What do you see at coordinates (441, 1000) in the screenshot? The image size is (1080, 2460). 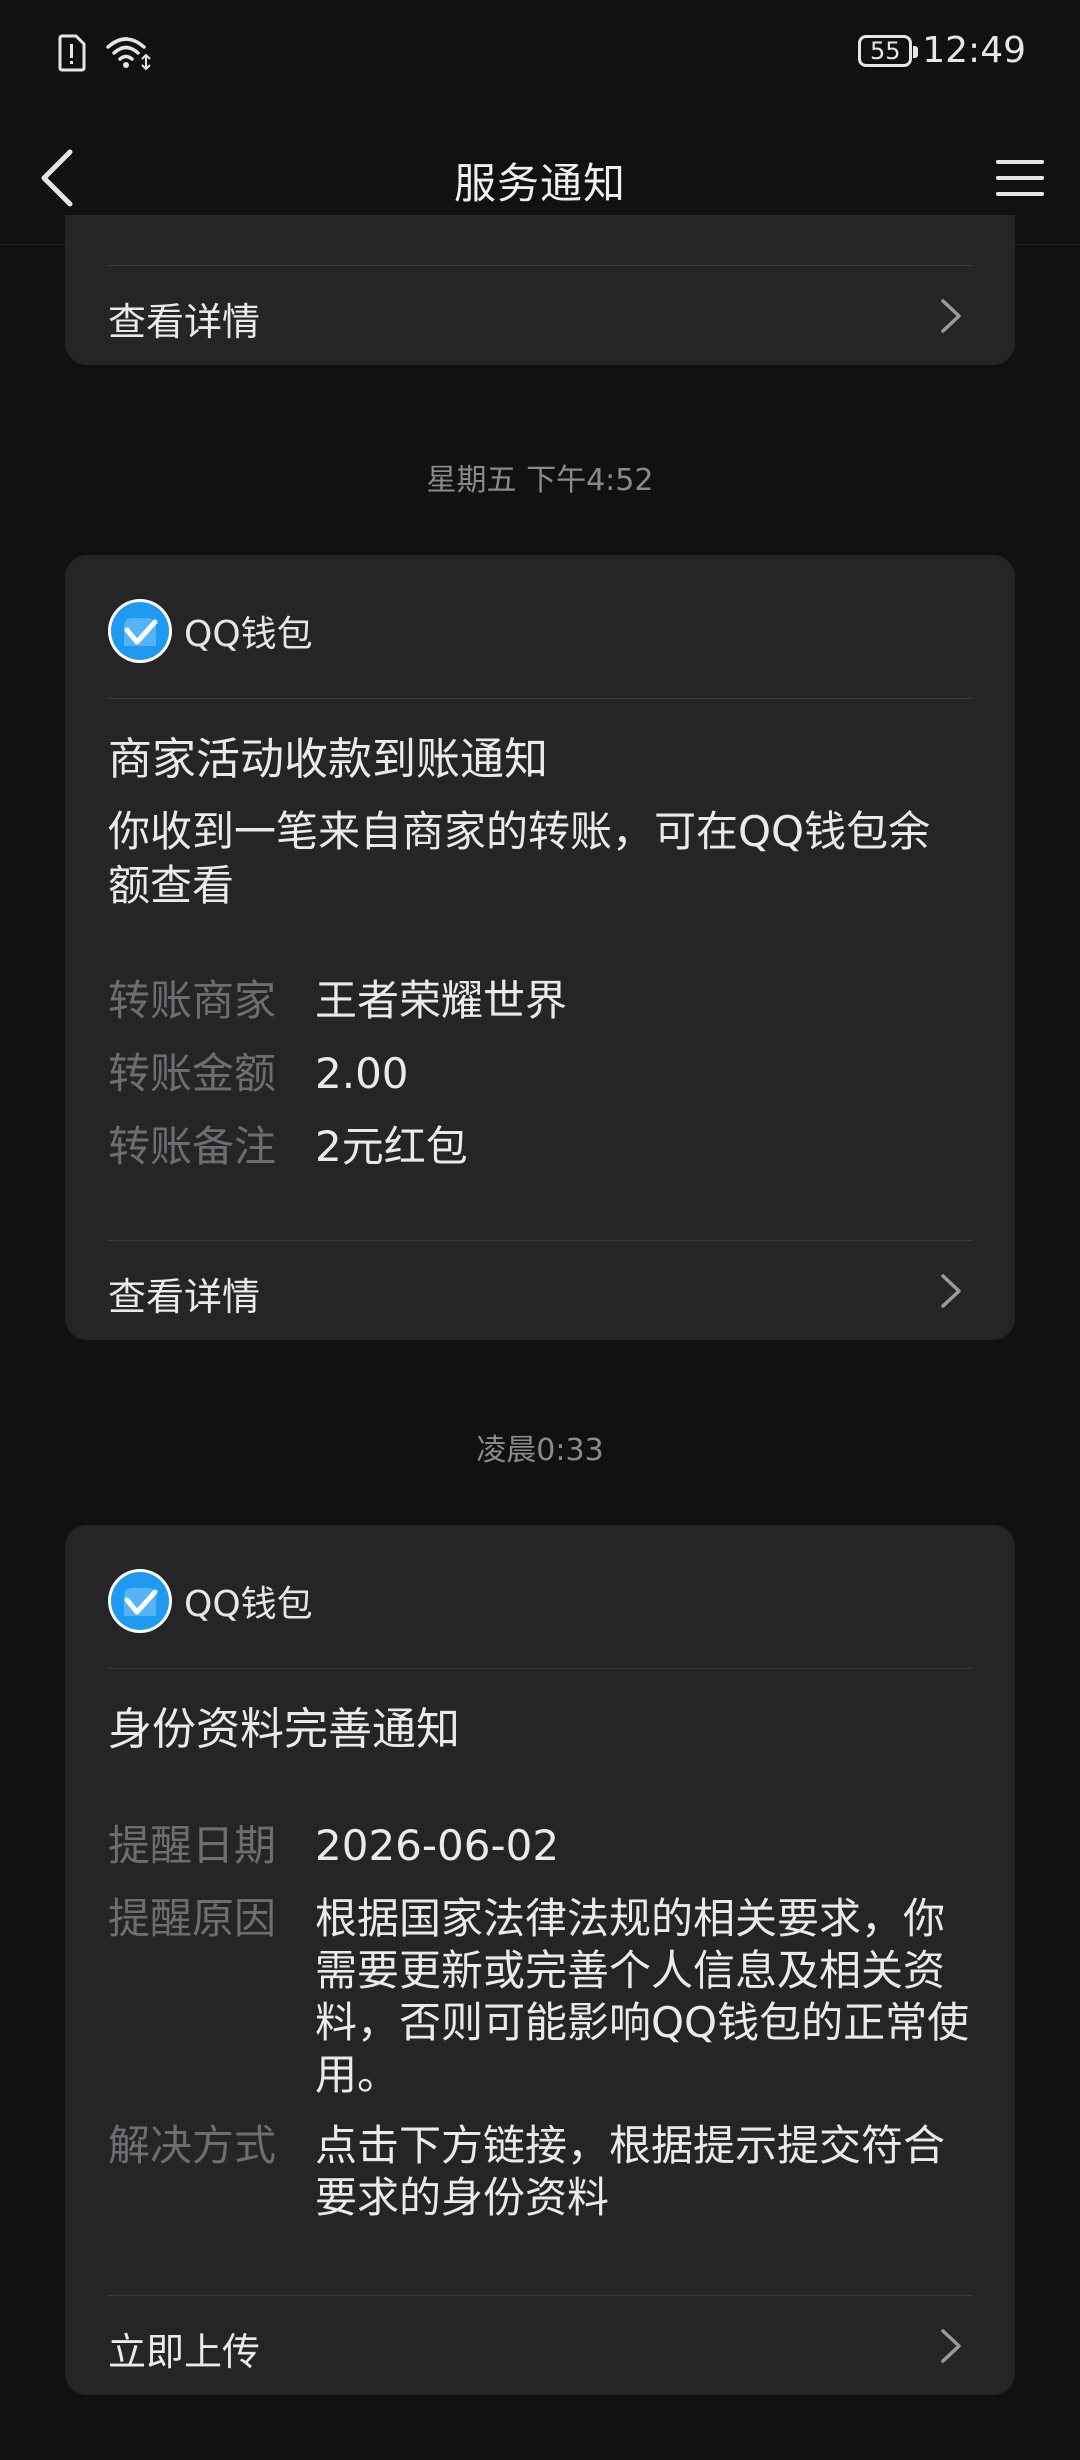 I see `field-value: 王者荣耀世界` at bounding box center [441, 1000].